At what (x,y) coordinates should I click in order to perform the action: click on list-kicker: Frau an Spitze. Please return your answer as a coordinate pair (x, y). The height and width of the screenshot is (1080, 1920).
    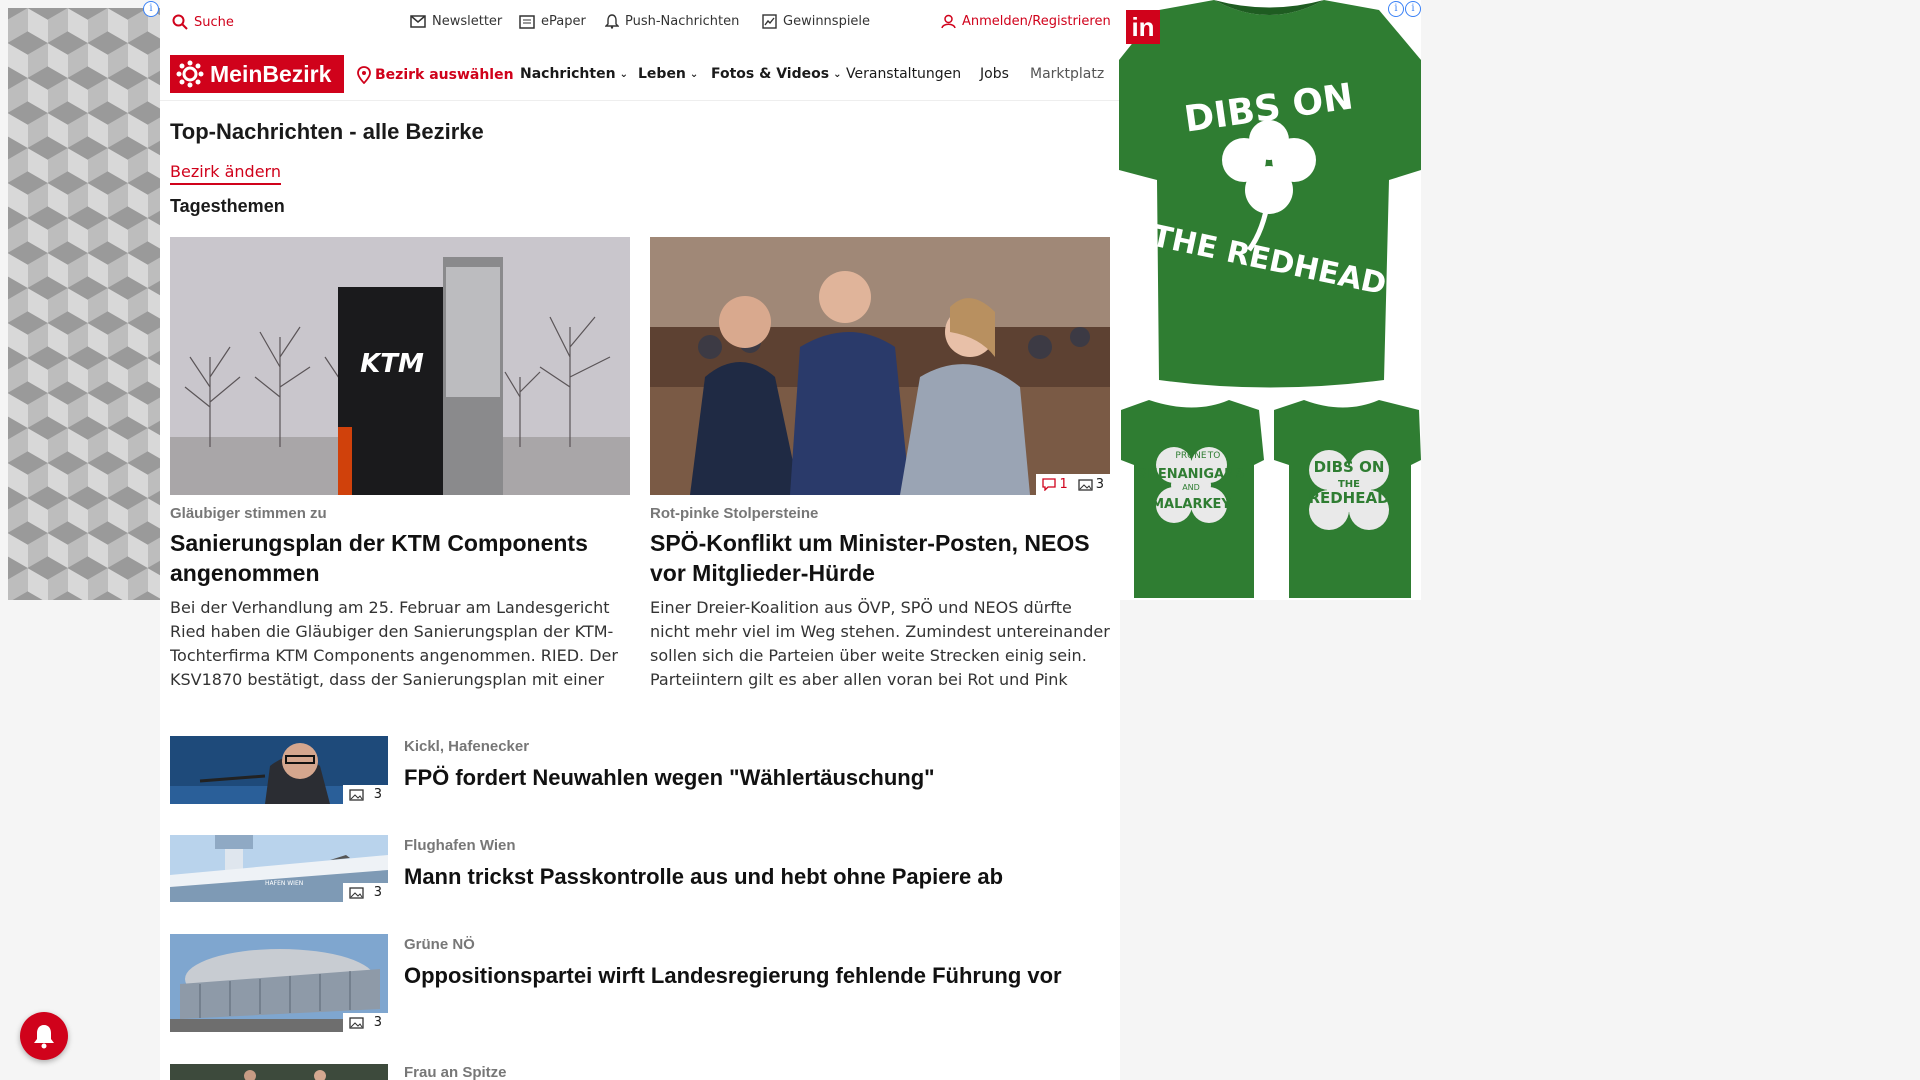
    Looking at the image, I should click on (455, 1072).